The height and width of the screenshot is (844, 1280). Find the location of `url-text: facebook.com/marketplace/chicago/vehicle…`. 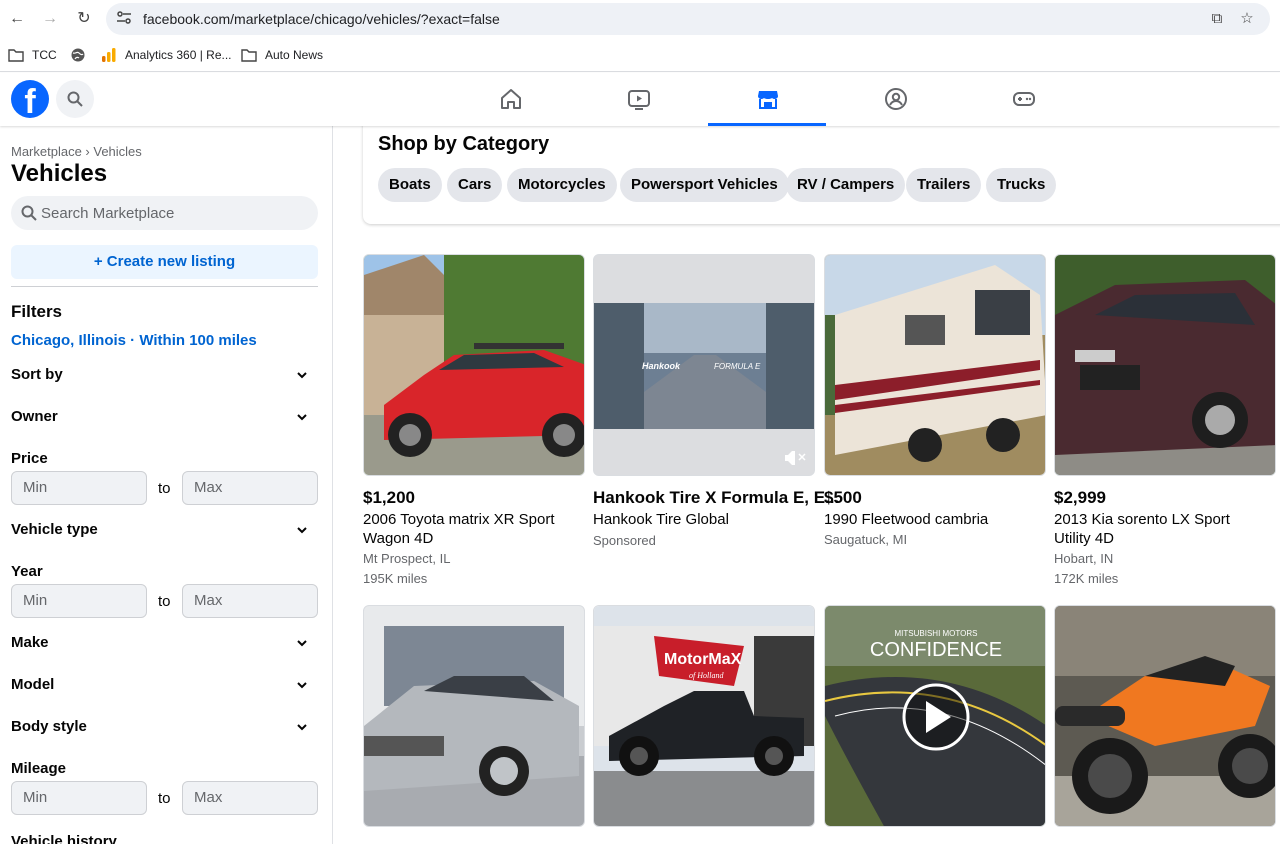

url-text: facebook.com/marketplace/chicago/vehicle… is located at coordinates (321, 19).